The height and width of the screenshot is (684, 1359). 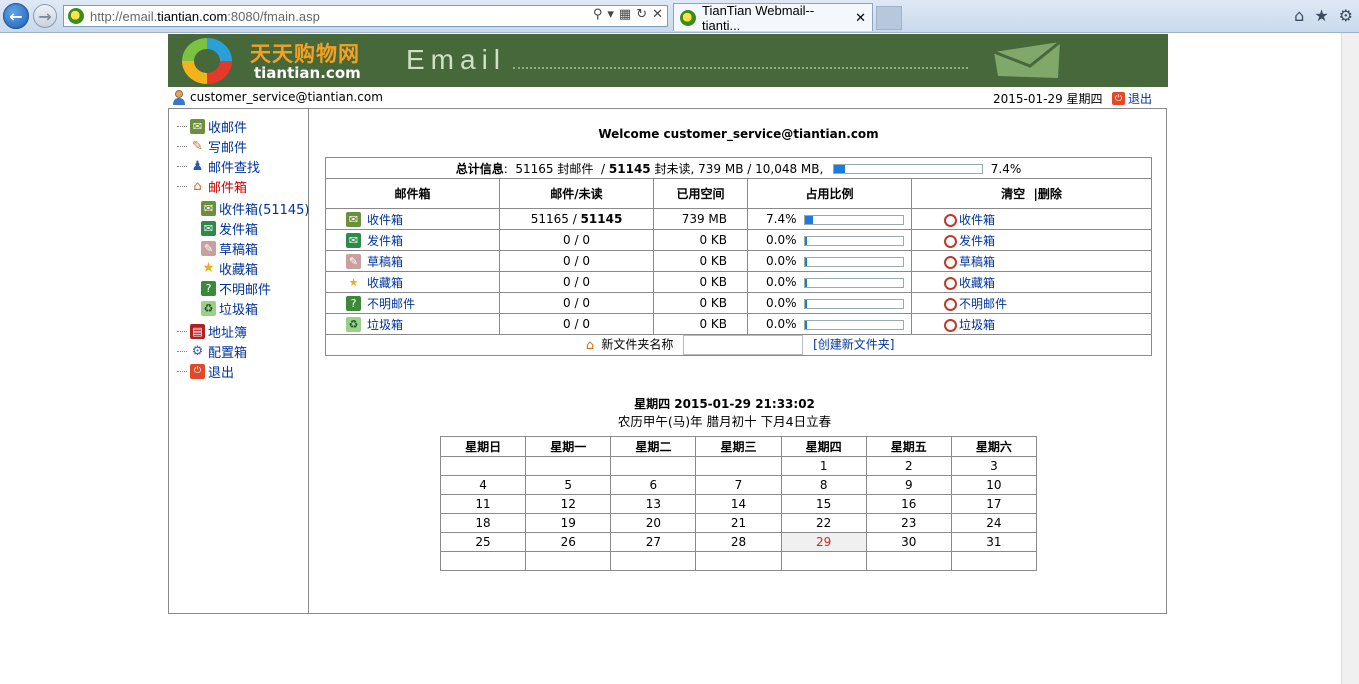 What do you see at coordinates (212, 126) in the screenshot?
I see `sidebar-item-receive: ✉ 收邮件` at bounding box center [212, 126].